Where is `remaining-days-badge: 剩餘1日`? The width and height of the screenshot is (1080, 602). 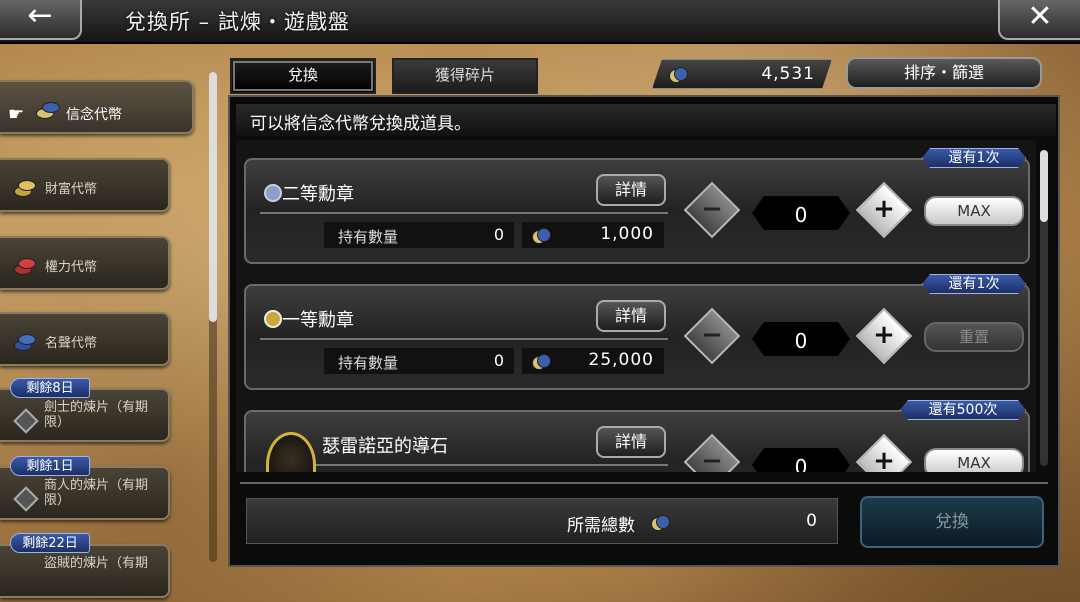 remaining-days-badge: 剩餘1日 is located at coordinates (50, 466).